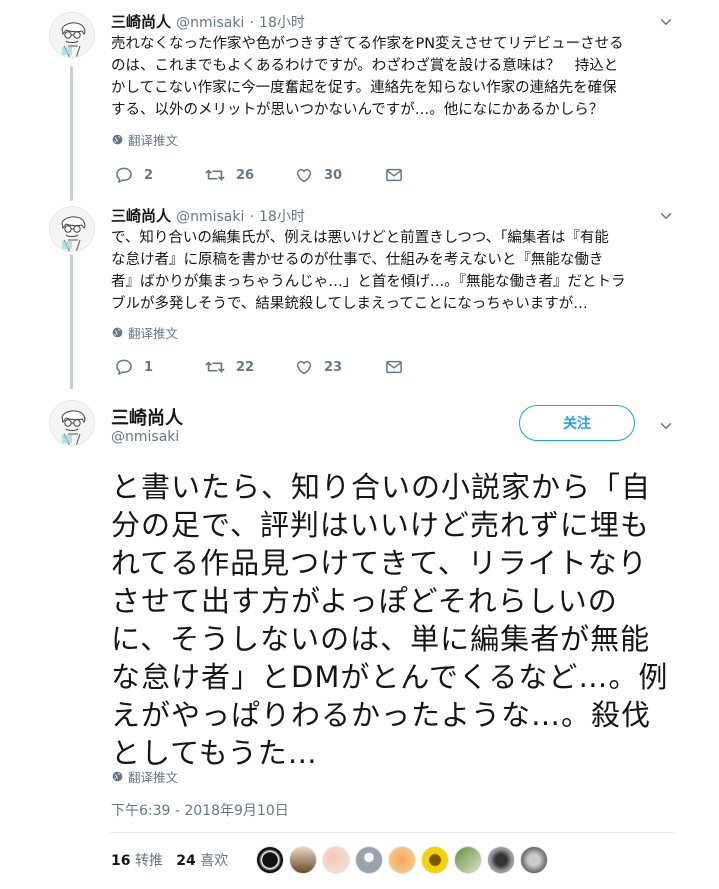  What do you see at coordinates (169, 860) in the screenshot?
I see `tweet-stats: 16 转推 24 喜欢` at bounding box center [169, 860].